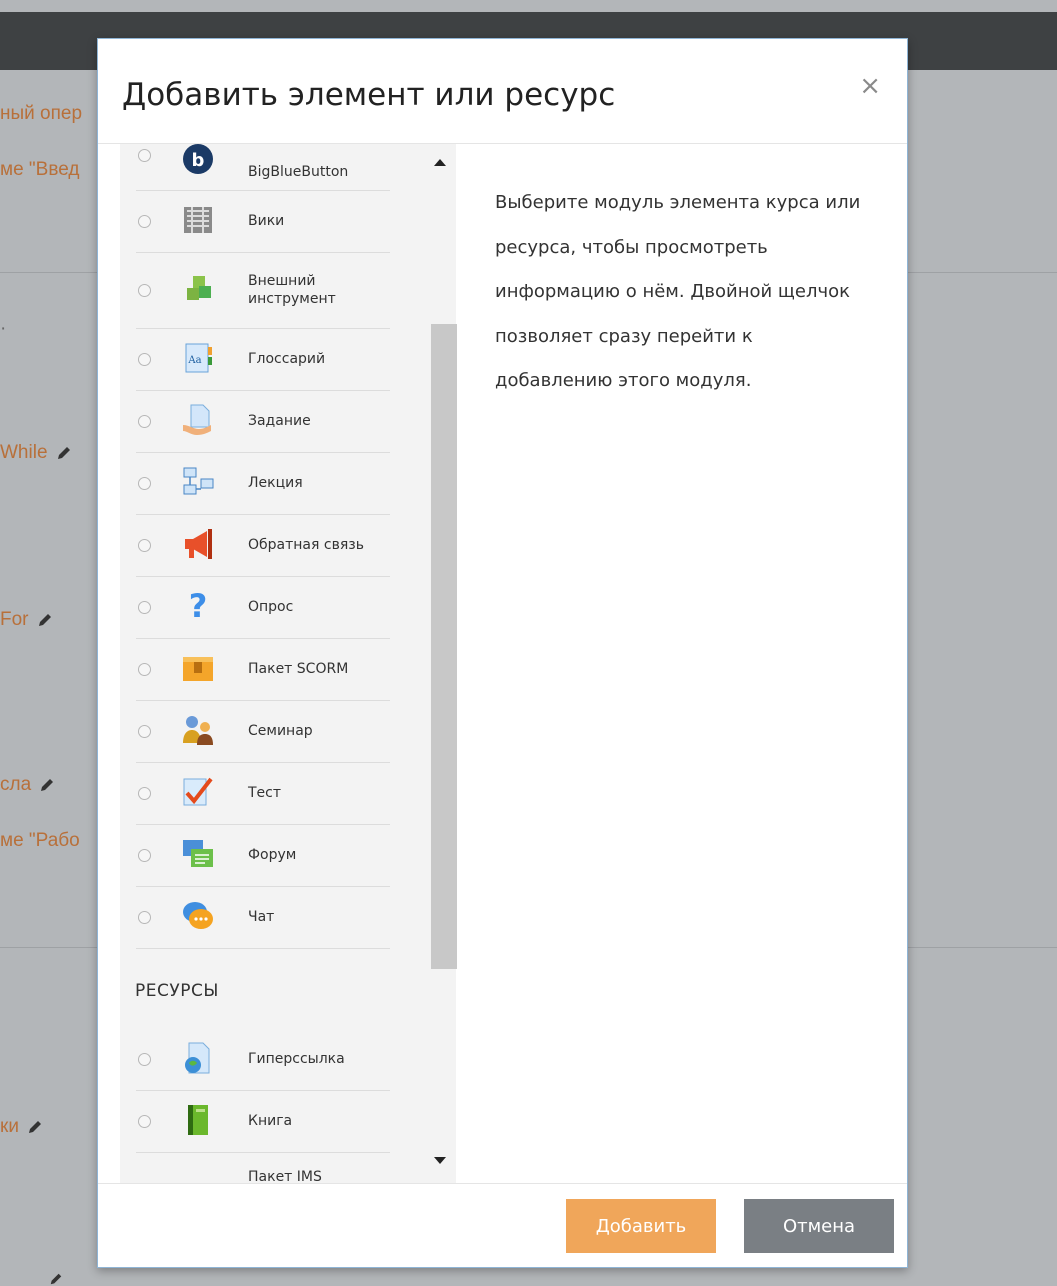  I want to click on module-label: Гиперссылка, so click(296, 1059).